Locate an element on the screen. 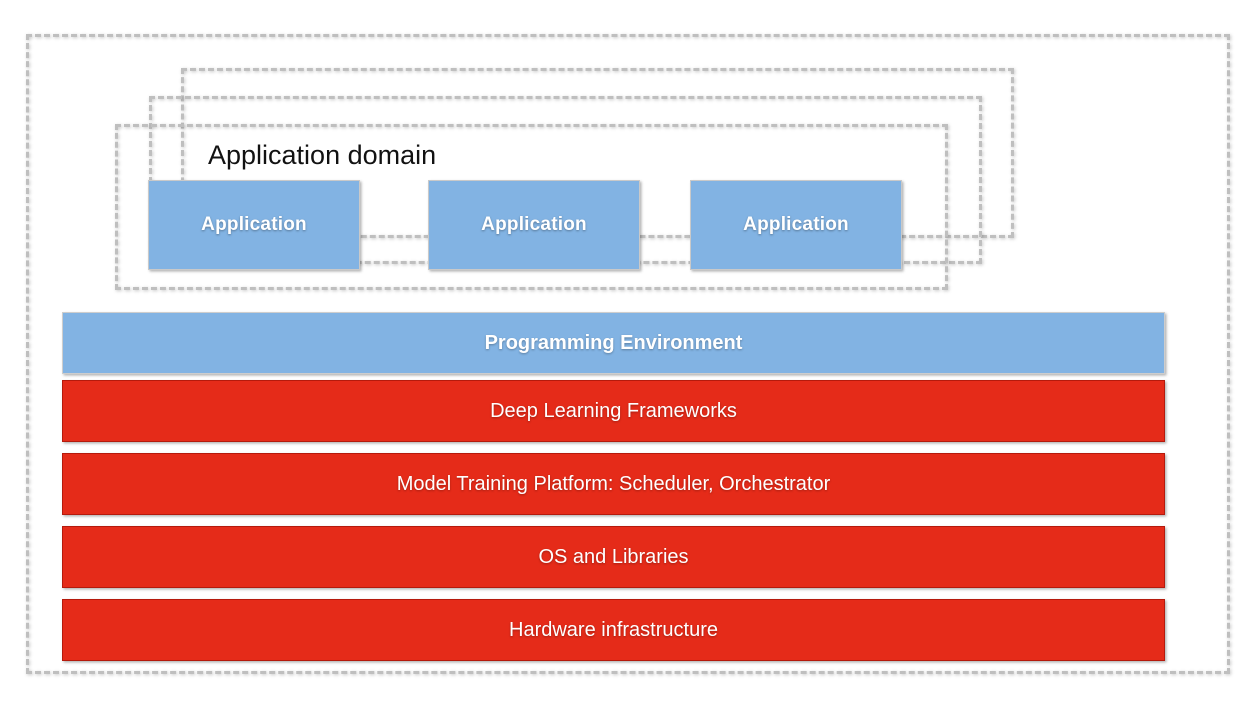 The width and height of the screenshot is (1252, 702). layer-bar-label: Programming Environment is located at coordinates (613, 342).